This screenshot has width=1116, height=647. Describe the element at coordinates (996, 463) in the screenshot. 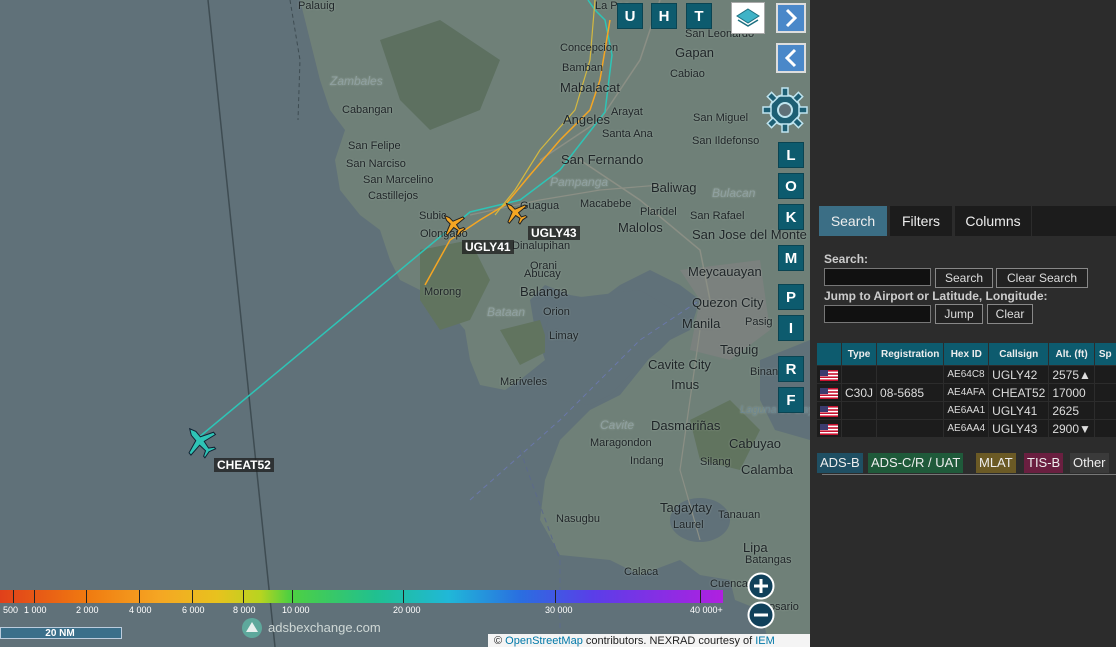

I see `source-badge: MLAT` at that location.